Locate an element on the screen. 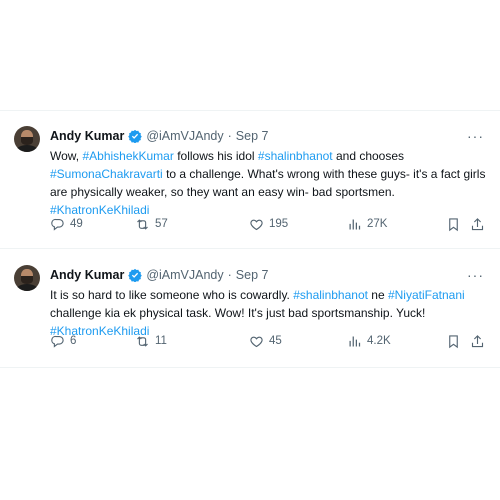  views-count: 27K is located at coordinates (377, 224).